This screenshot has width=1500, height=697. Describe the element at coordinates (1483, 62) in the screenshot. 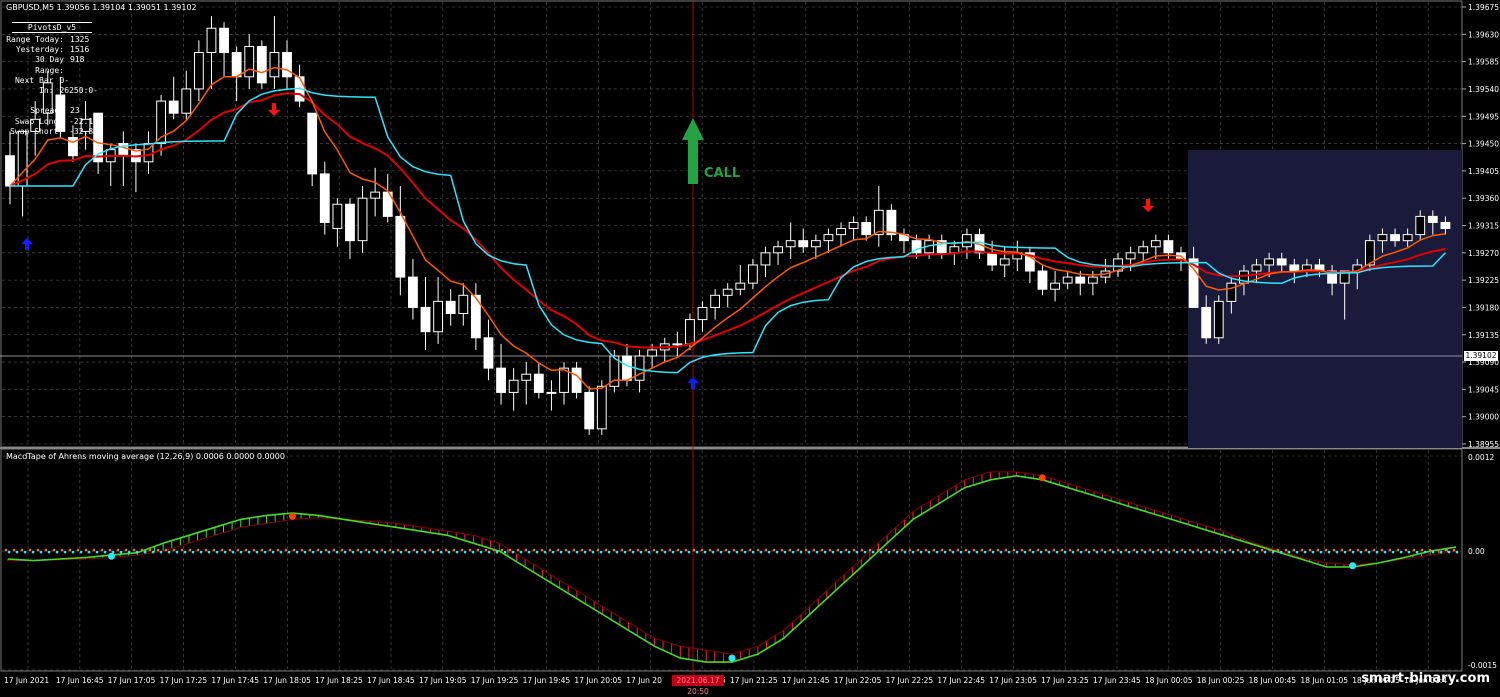

I see `price-tick-label: 1.39585` at that location.